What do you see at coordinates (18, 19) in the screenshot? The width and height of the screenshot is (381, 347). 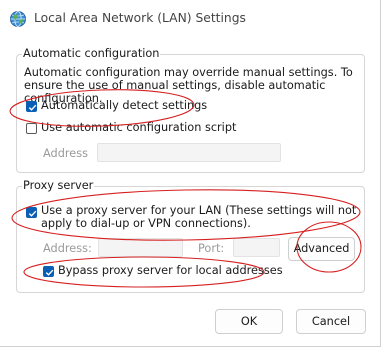 I see `globe-network-icon` at bounding box center [18, 19].